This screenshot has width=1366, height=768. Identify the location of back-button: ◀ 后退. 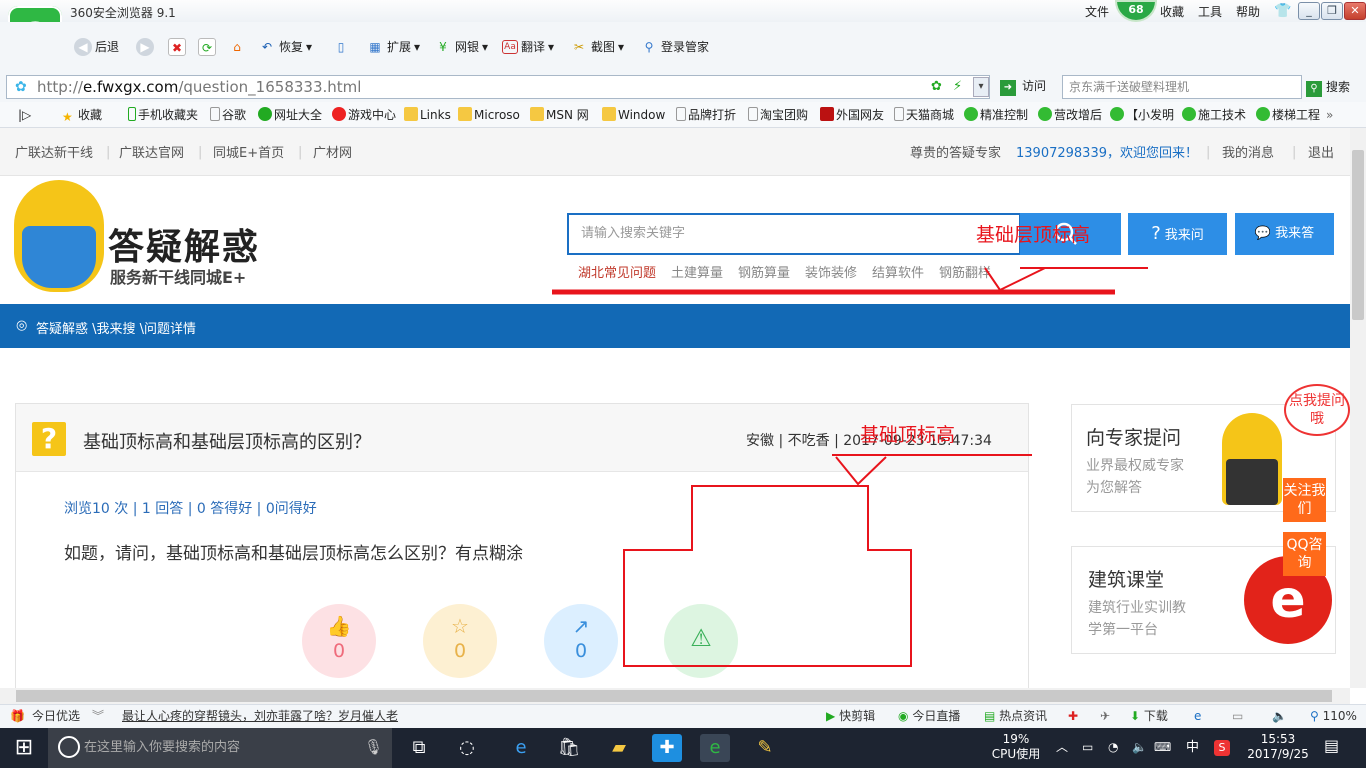
(96, 47).